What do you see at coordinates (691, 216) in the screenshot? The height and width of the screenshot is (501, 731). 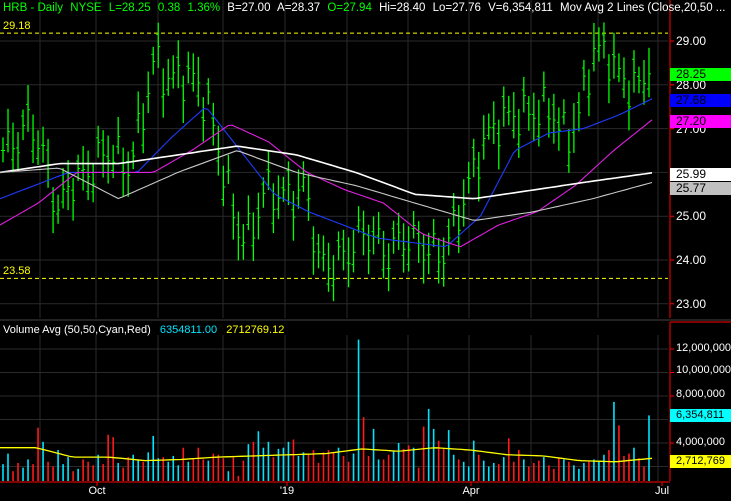 I see `price-tick: 25.00` at bounding box center [691, 216].